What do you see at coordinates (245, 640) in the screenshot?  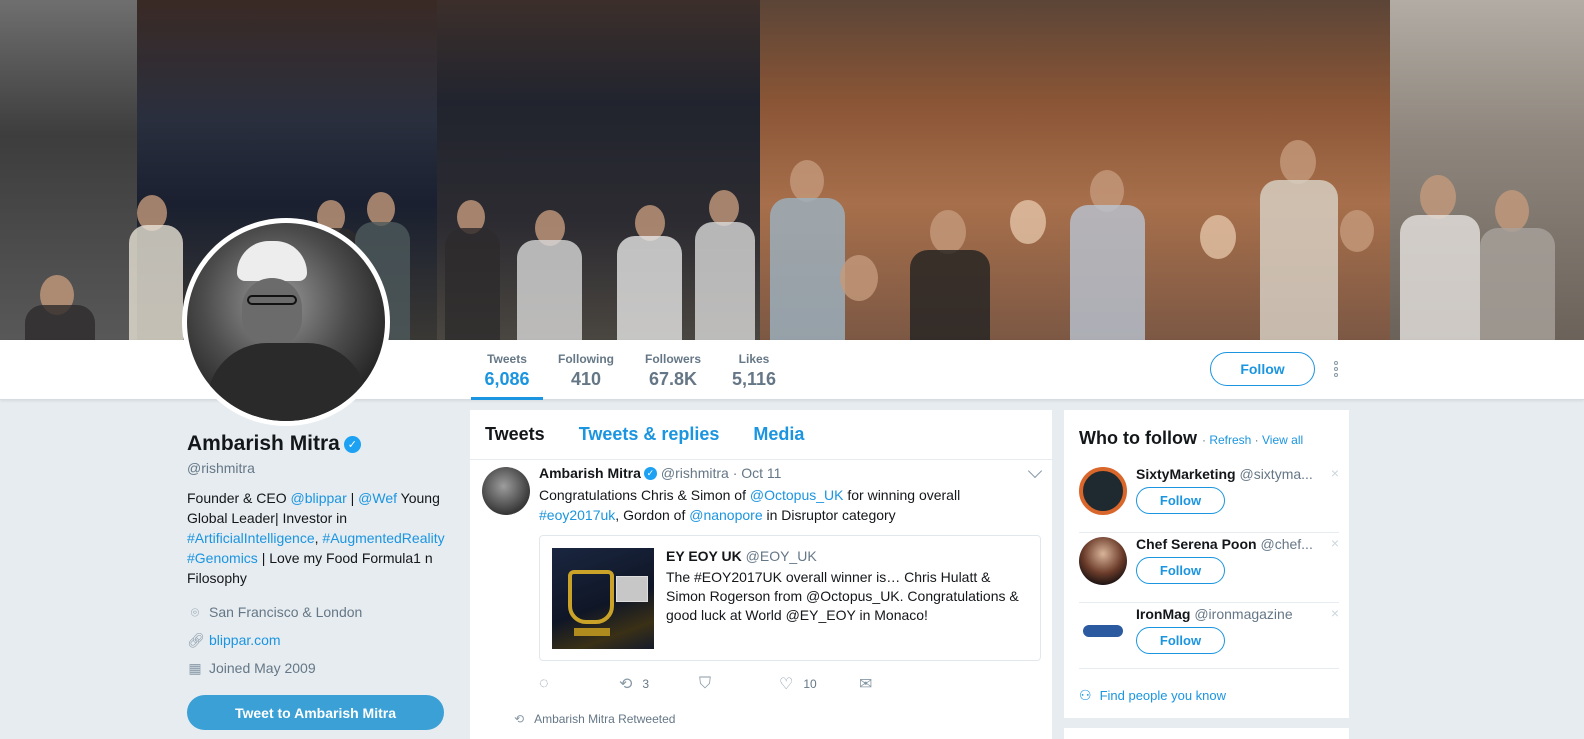 I see `website-link: blippar.com` at bounding box center [245, 640].